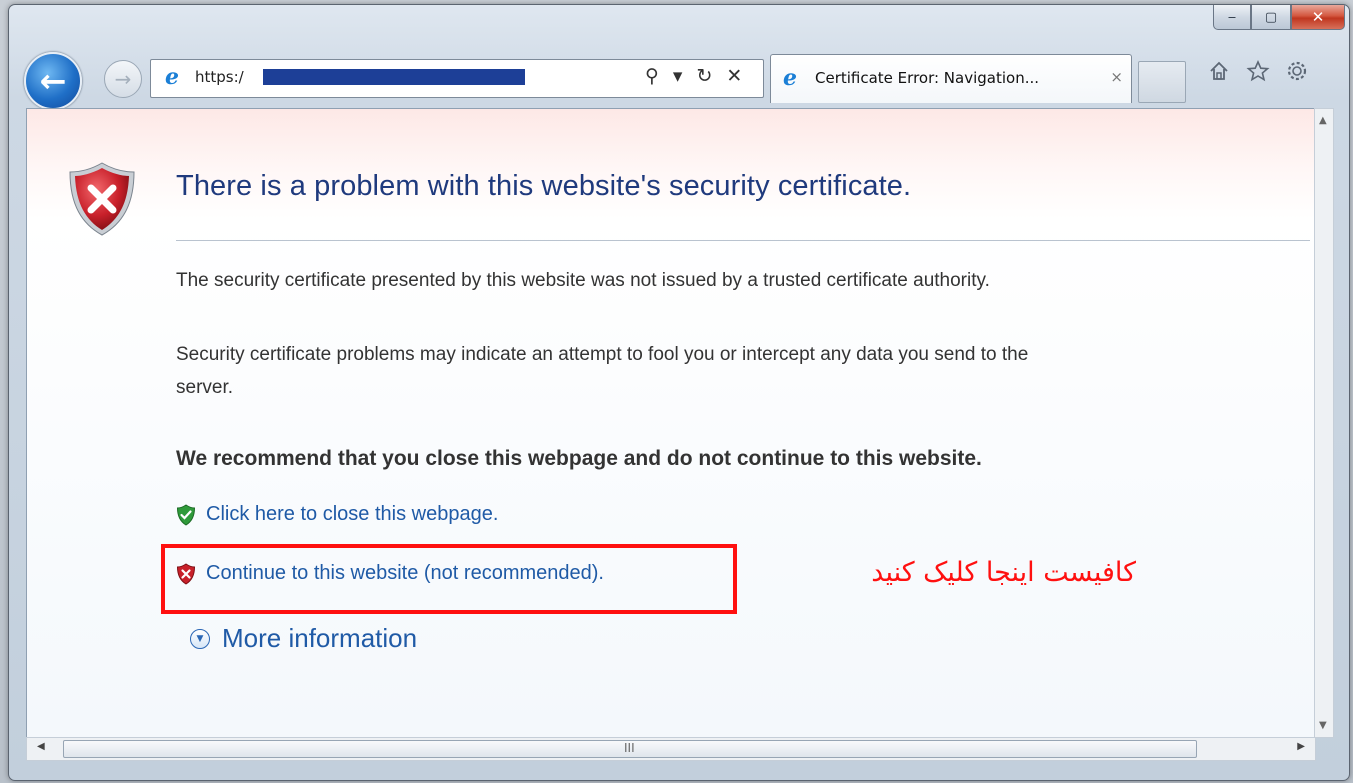 Image resolution: width=1353 pixels, height=783 pixels. I want to click on close-page-row: Click here to close this webpage., so click(337, 514).